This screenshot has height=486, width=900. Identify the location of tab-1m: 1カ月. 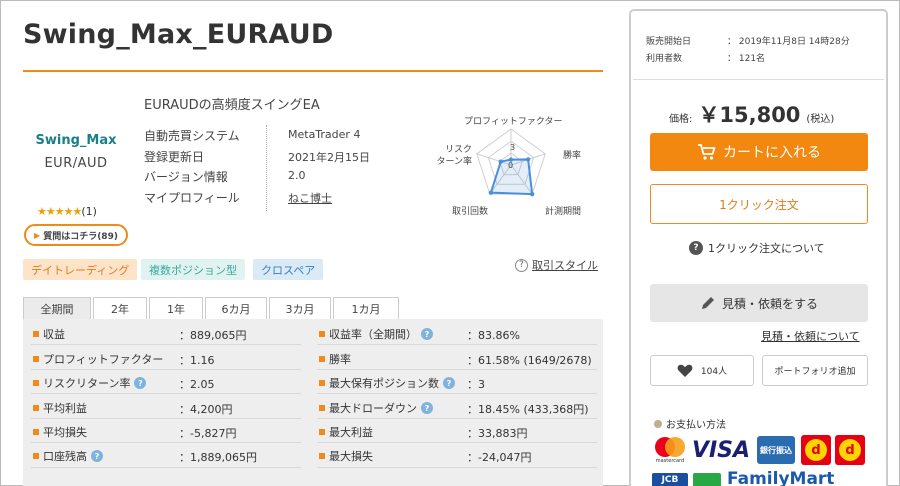
(366, 308).